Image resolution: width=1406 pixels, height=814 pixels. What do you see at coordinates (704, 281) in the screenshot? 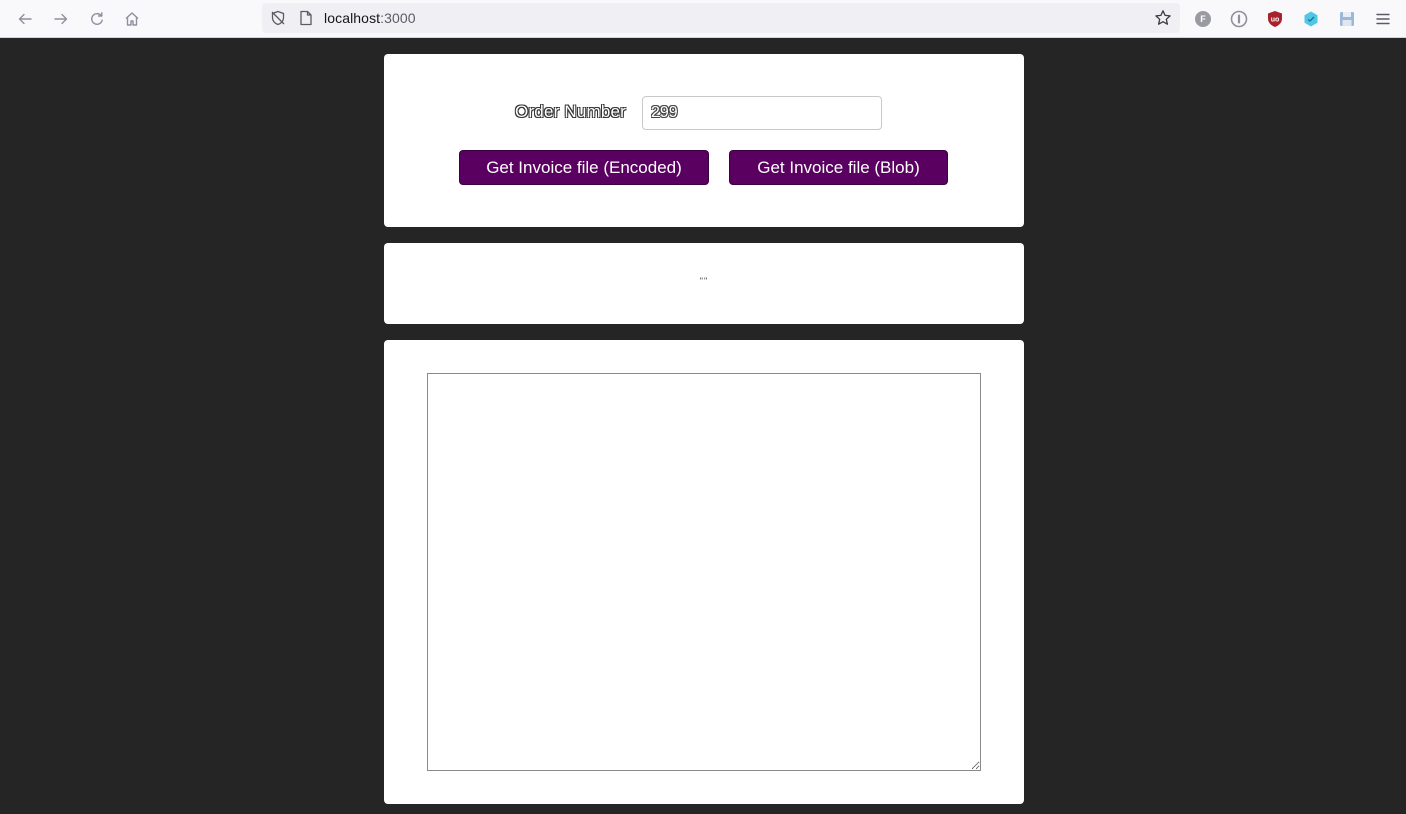
I see `status-text: ""` at bounding box center [704, 281].